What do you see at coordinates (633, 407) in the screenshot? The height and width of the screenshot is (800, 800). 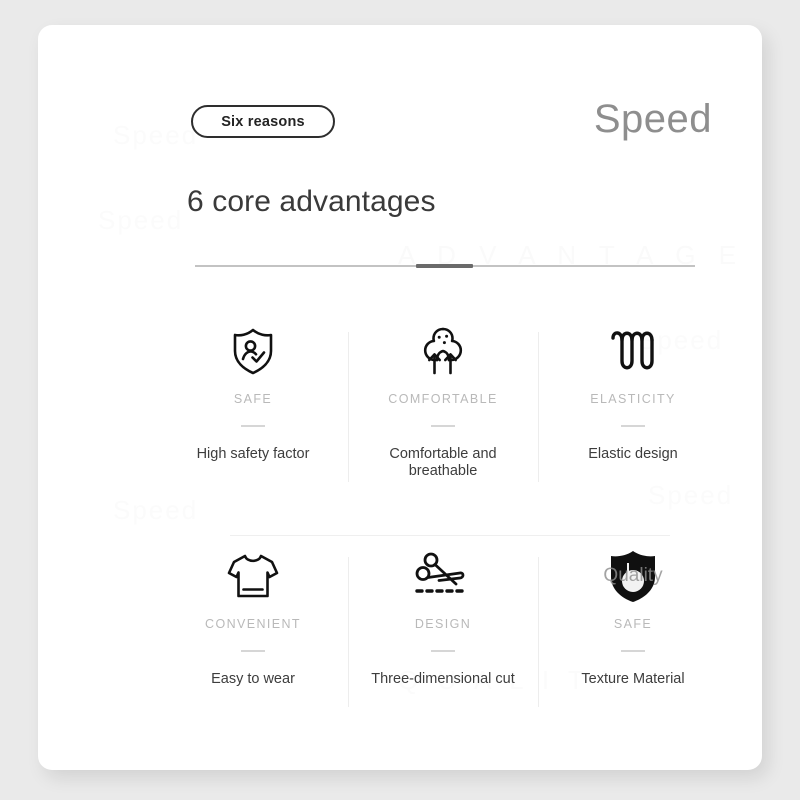 I see `feature-card-elasticity: ELASTICITY Elastic design` at bounding box center [633, 407].